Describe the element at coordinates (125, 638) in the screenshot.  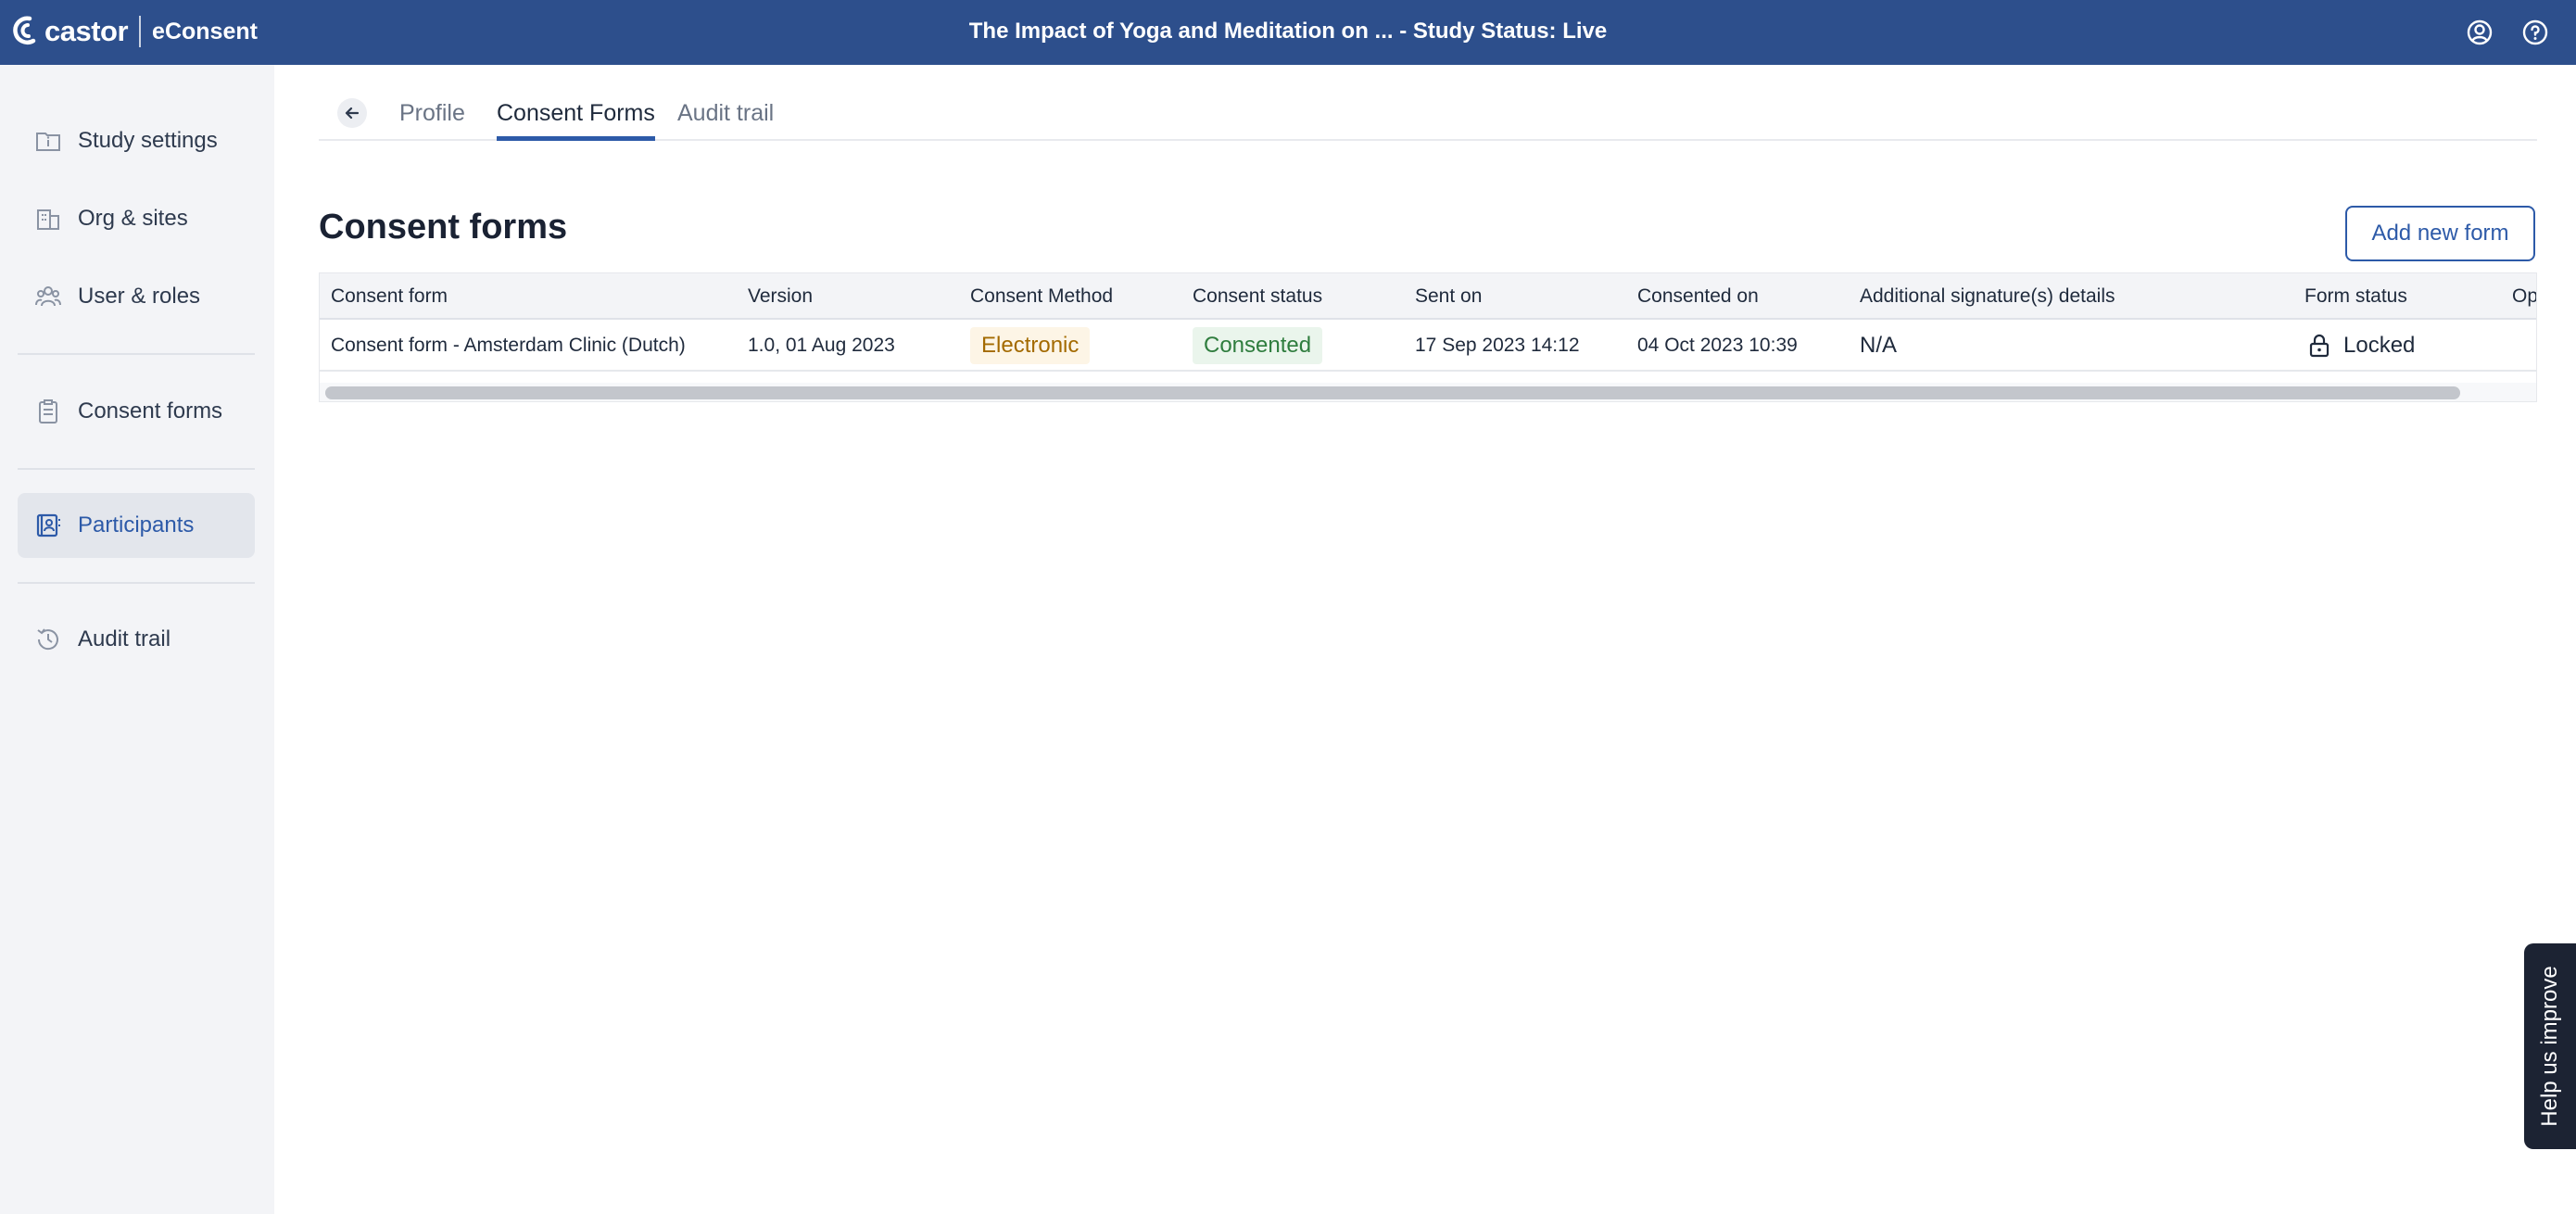
I see `sidebar-item-label: Audit trail` at that location.